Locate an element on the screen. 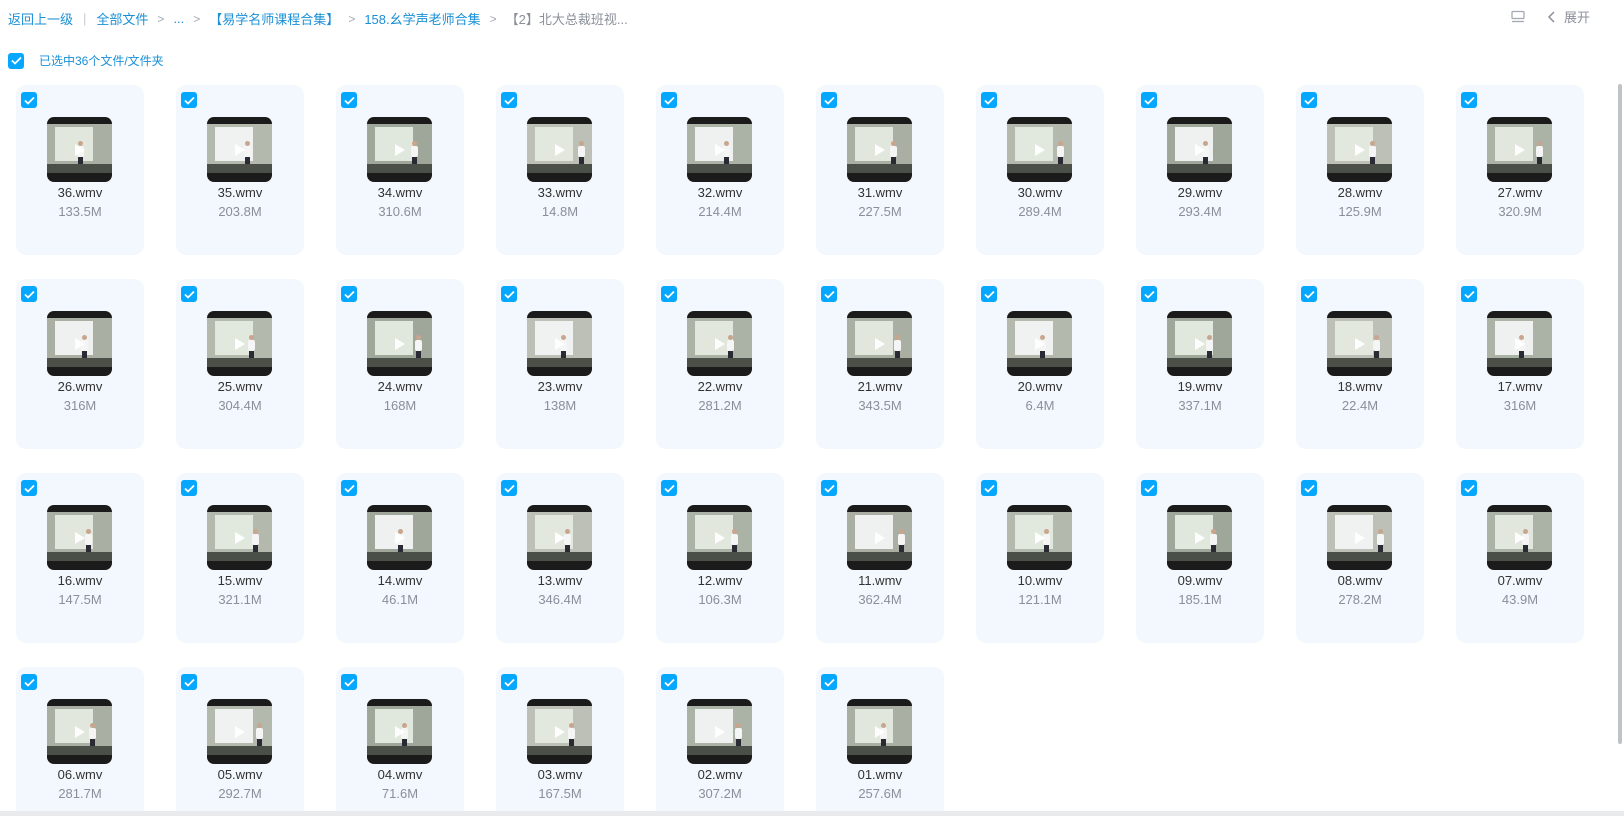  file-card: 24.wmv 168M is located at coordinates (400, 364).